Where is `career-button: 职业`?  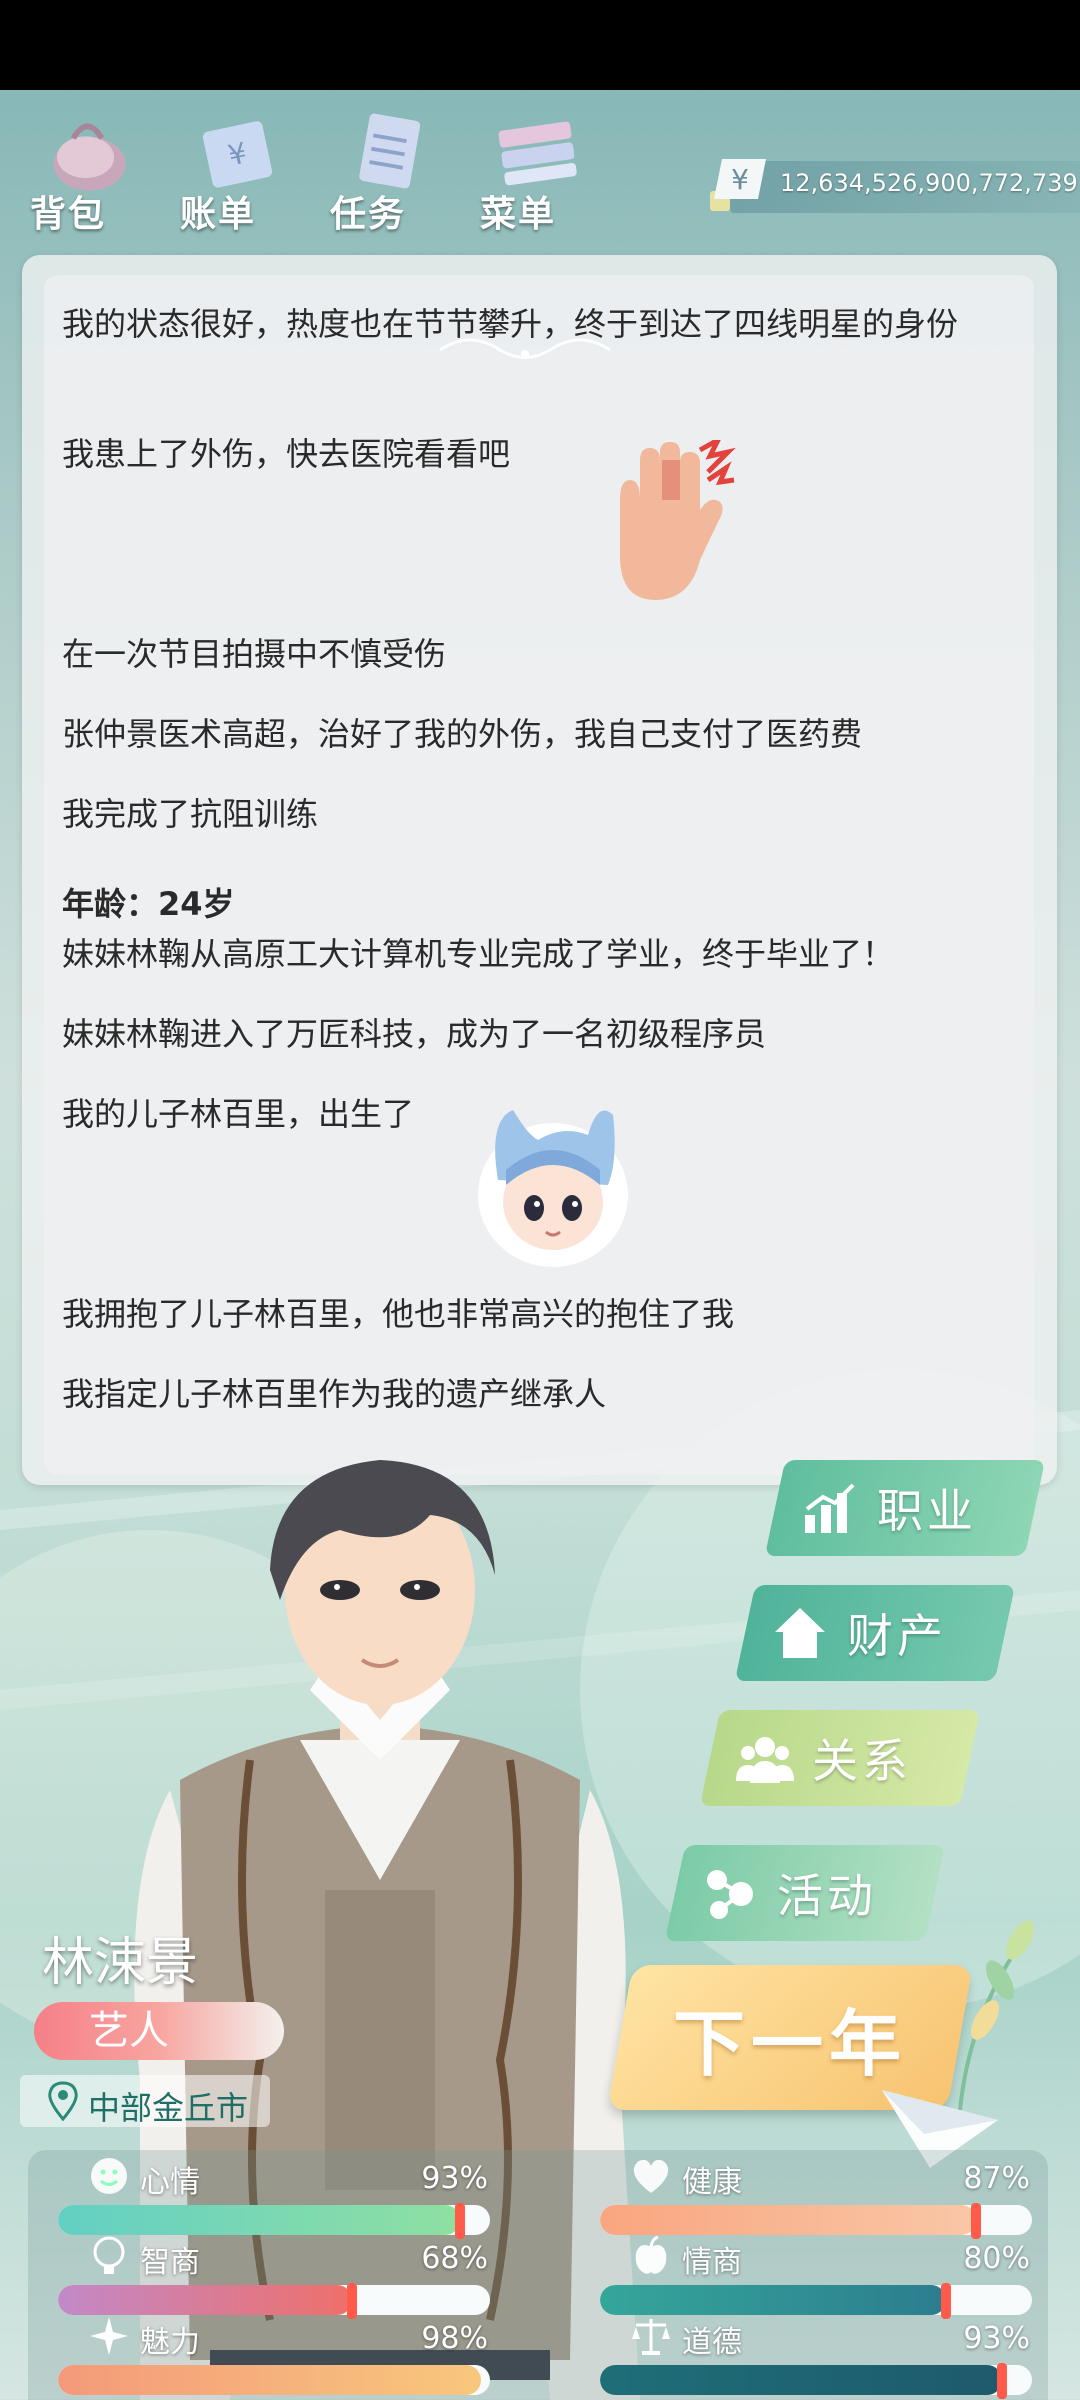
career-button: 职业 is located at coordinates (905, 1508).